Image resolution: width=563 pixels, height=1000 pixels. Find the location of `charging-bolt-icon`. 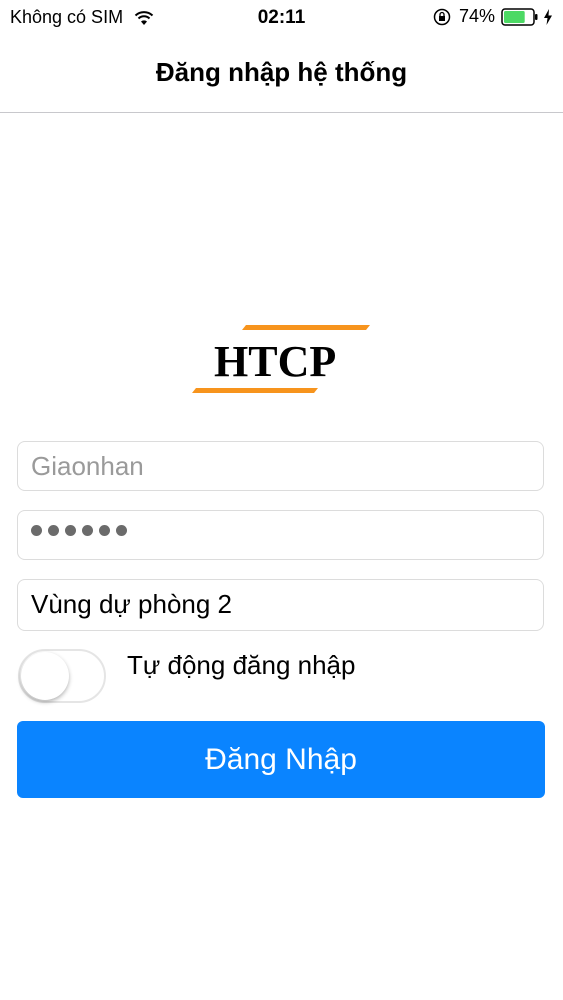

charging-bolt-icon is located at coordinates (548, 16).